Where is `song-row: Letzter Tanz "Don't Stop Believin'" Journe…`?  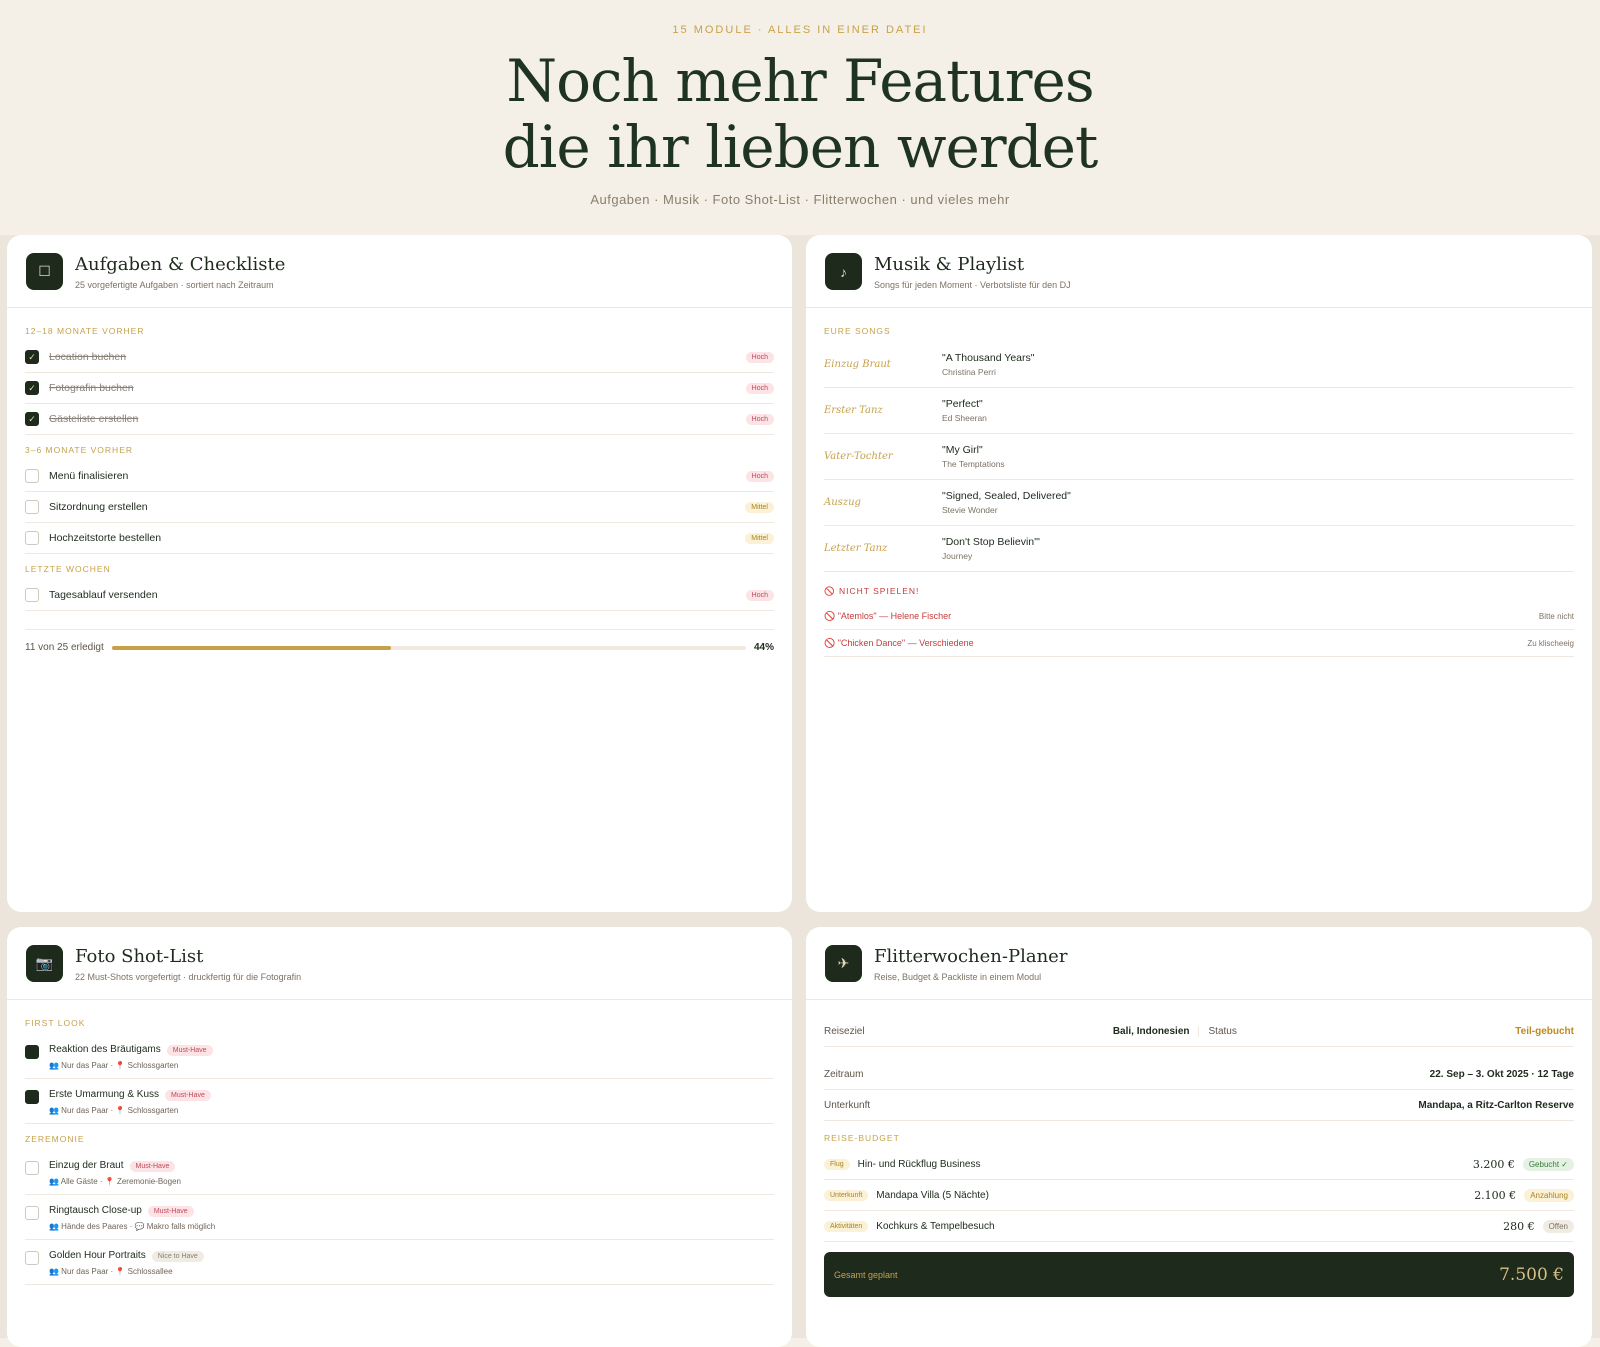
song-row: Letzter Tanz "Don't Stop Believin'" Journe… is located at coordinates (1199, 549).